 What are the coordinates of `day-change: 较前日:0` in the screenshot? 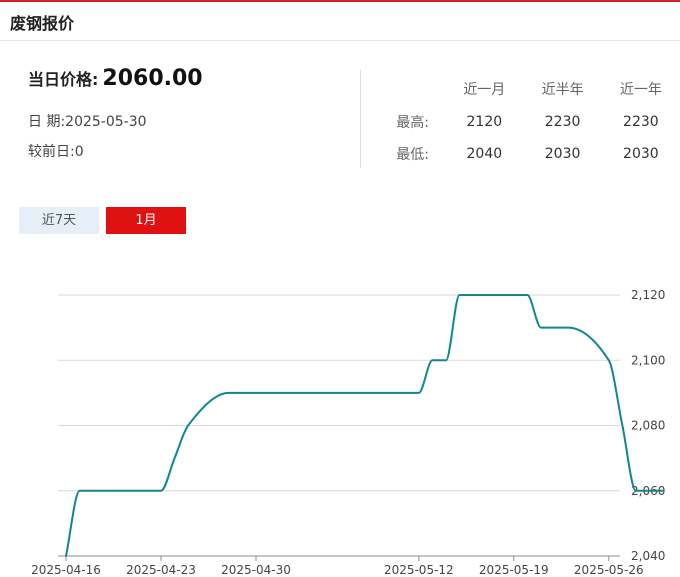 It's located at (56, 152).